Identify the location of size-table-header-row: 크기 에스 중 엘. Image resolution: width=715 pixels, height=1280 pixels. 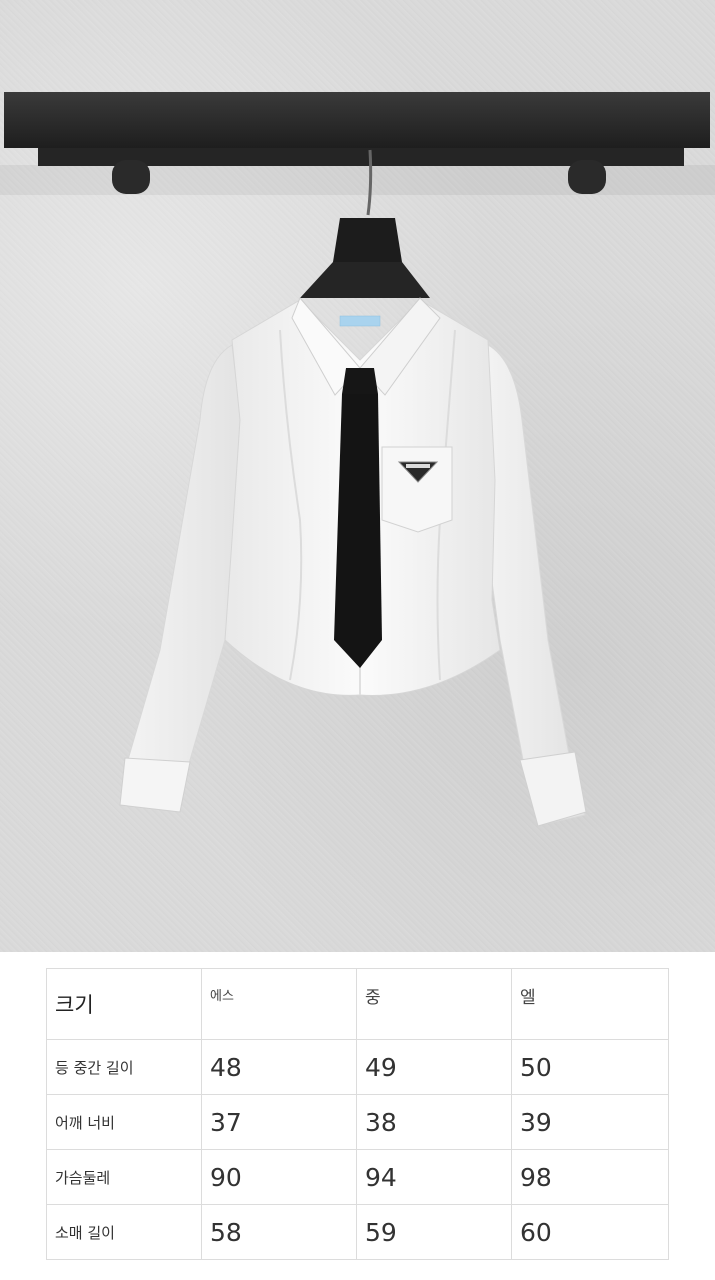
(357, 1004).